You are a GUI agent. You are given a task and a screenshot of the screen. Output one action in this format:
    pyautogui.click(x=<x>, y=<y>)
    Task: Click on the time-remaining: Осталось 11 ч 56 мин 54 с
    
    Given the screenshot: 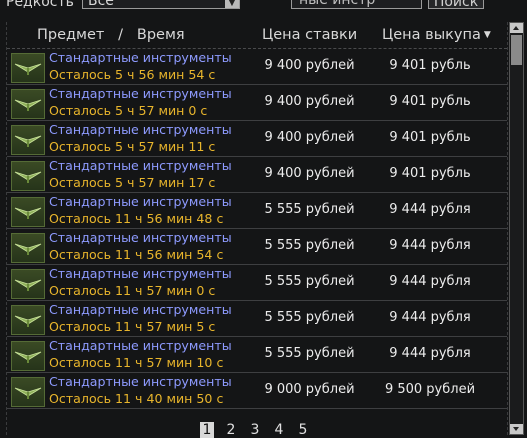 What is the action you would take?
    pyautogui.click(x=136, y=254)
    